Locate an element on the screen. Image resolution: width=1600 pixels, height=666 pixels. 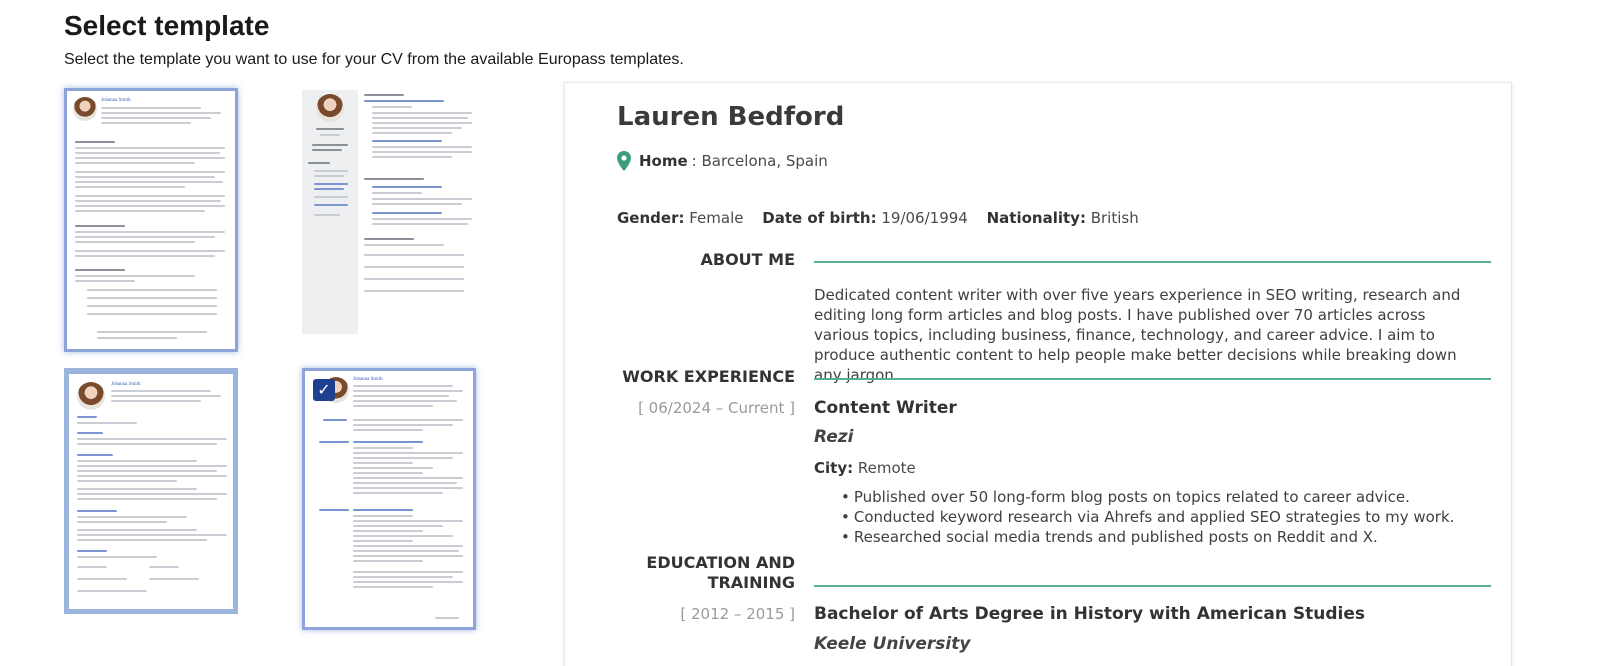
education-dates: [ 2012 – 2015 ] is located at coordinates (737, 614).